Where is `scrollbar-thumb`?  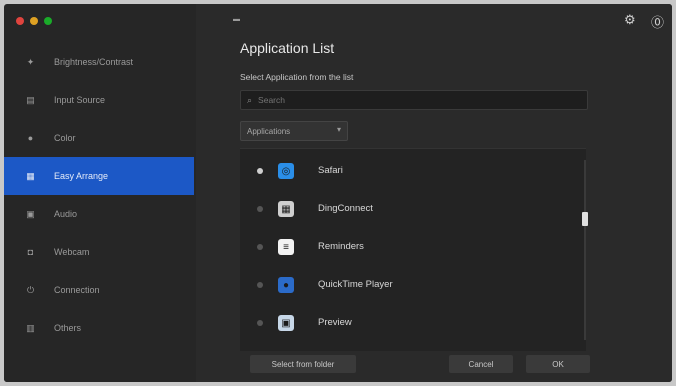 scrollbar-thumb is located at coordinates (585, 219).